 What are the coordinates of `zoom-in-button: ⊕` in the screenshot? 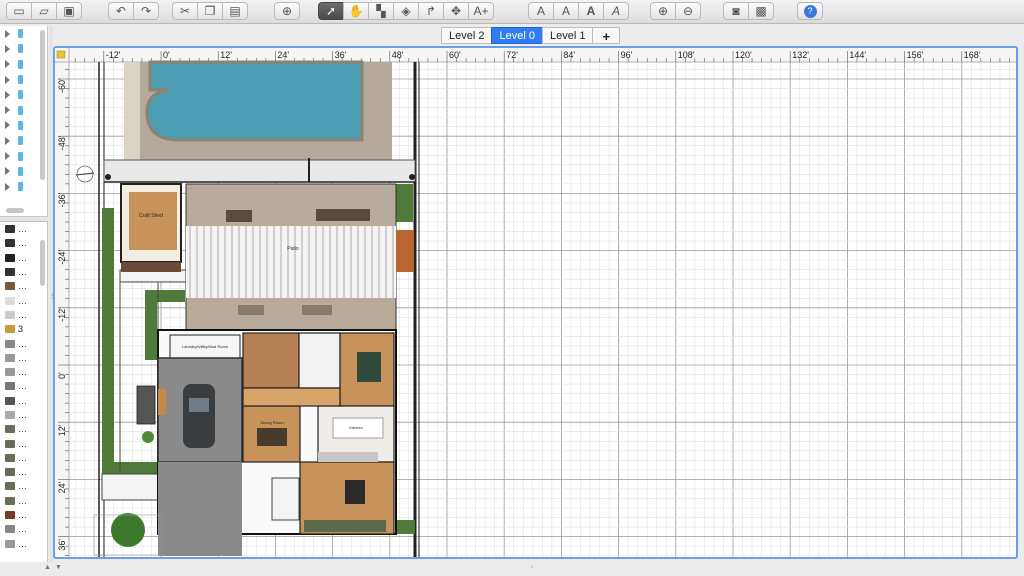 It's located at (663, 11).